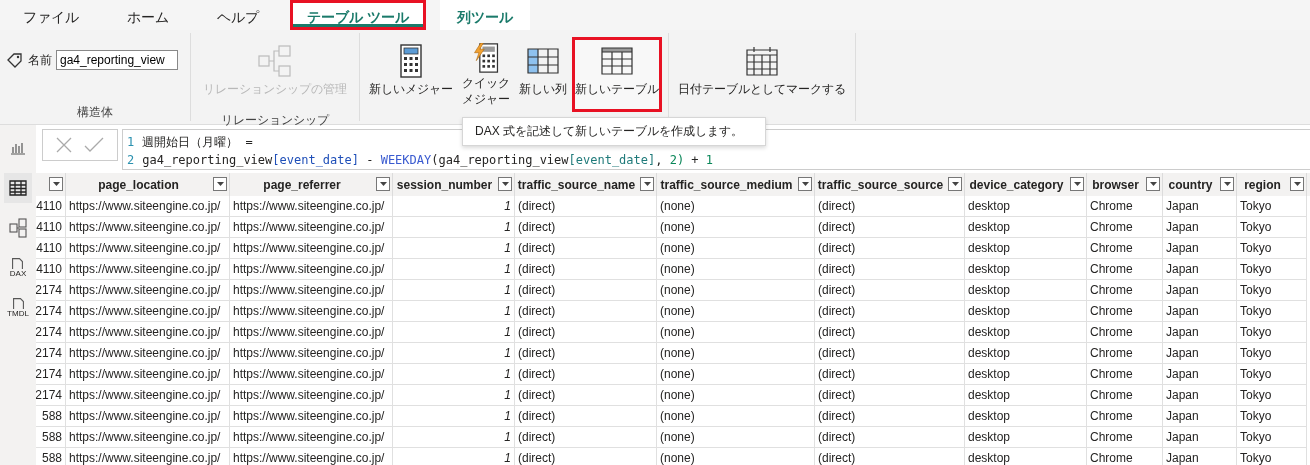 This screenshot has height=465, width=1310. I want to click on ribbon-button: 新しいメジャー, so click(411, 74).